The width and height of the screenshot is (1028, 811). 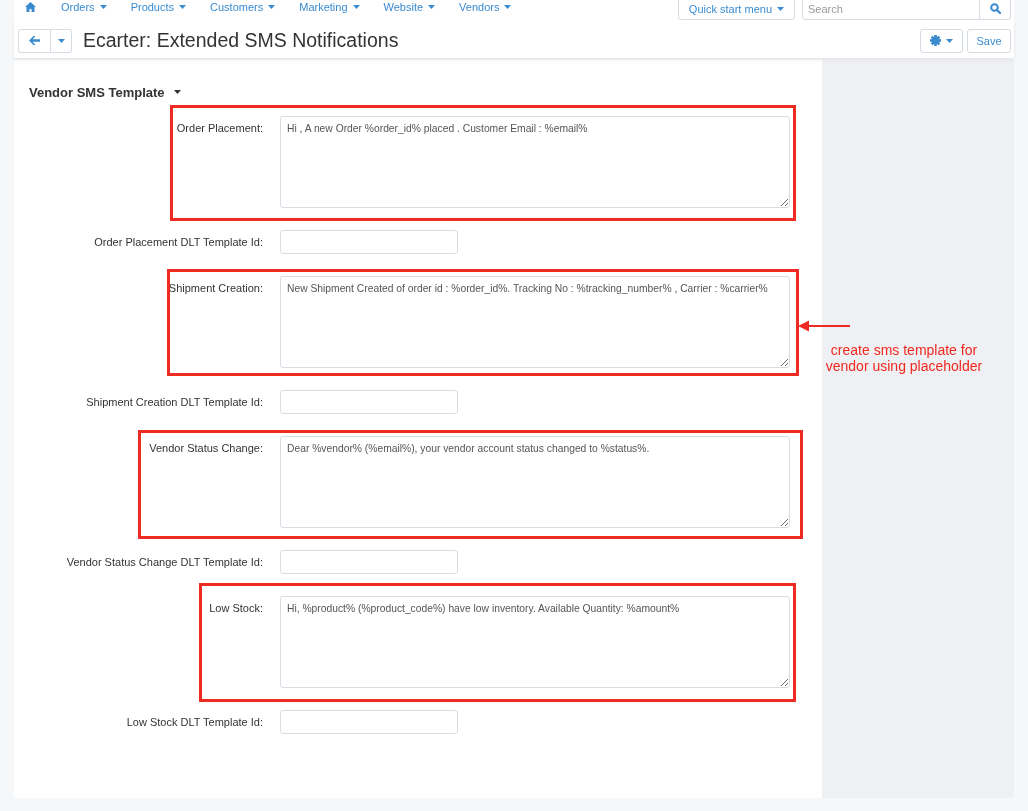 I want to click on save-button: Save, so click(x=989, y=40).